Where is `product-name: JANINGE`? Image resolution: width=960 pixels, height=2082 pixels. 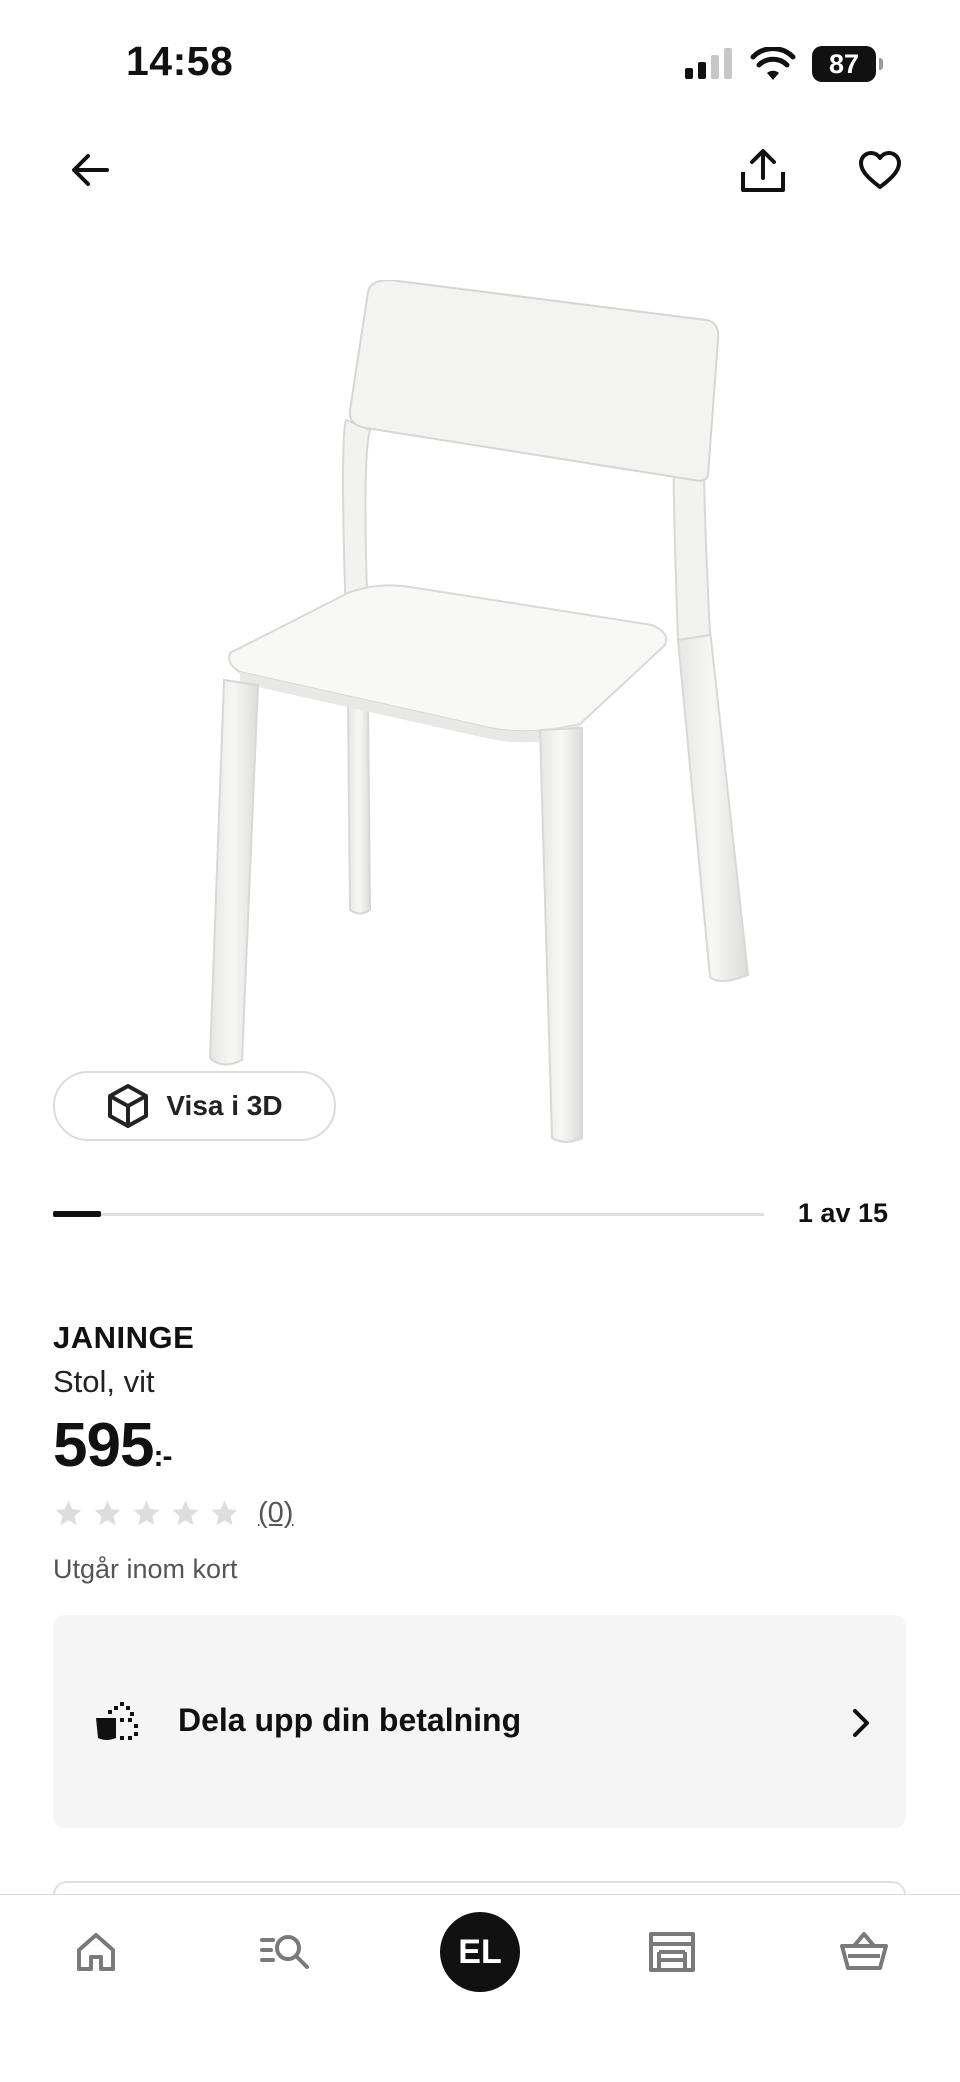
product-name: JANINGE is located at coordinates (124, 1337).